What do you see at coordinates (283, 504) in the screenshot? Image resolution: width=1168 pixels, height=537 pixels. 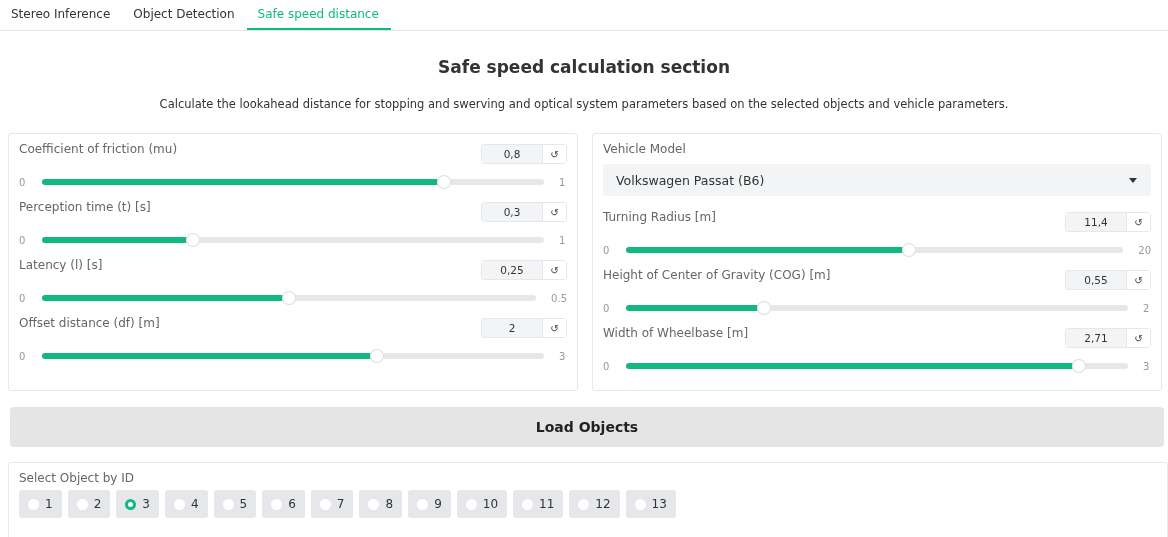 I see `object-radio-option: 6` at bounding box center [283, 504].